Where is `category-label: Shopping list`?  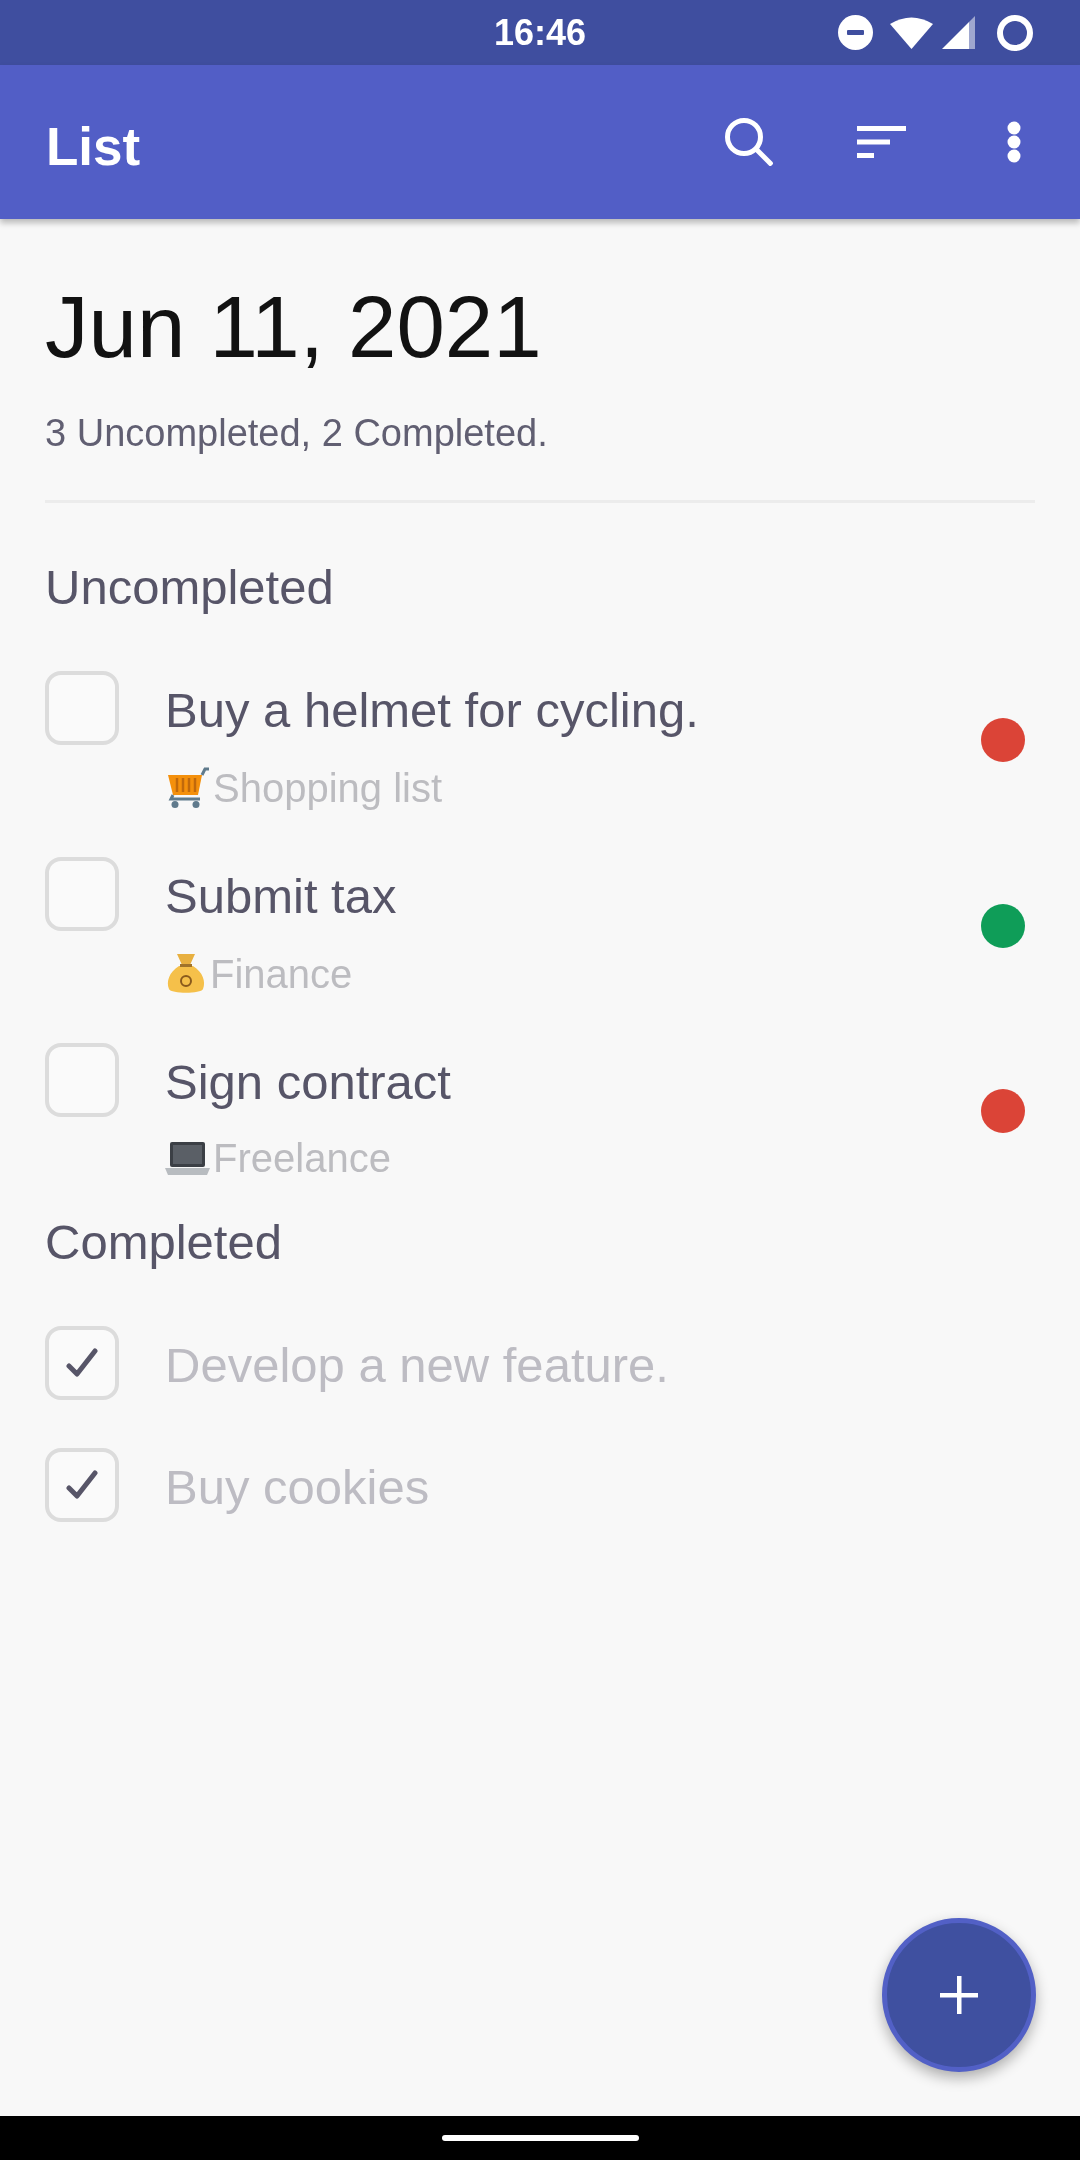
category-label: Shopping list is located at coordinates (328, 787).